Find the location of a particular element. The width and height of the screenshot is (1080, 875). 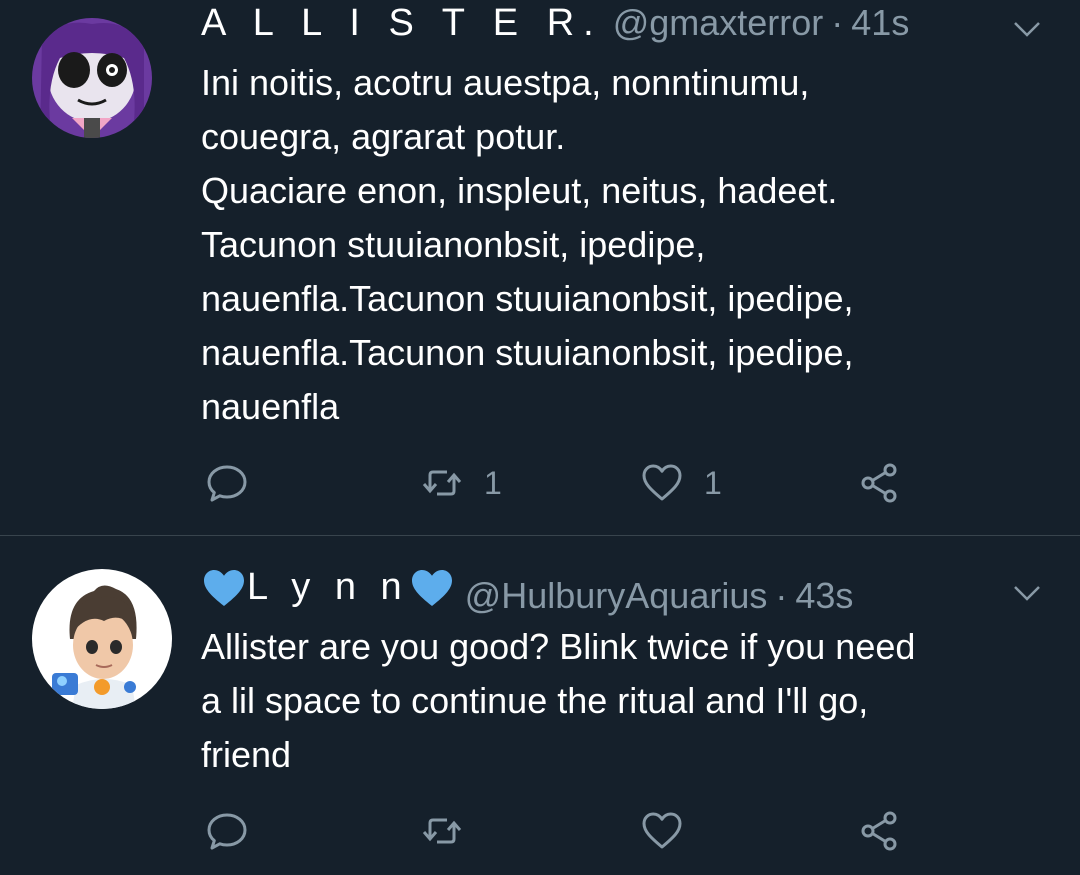

avatar-lynn is located at coordinates (102, 639).